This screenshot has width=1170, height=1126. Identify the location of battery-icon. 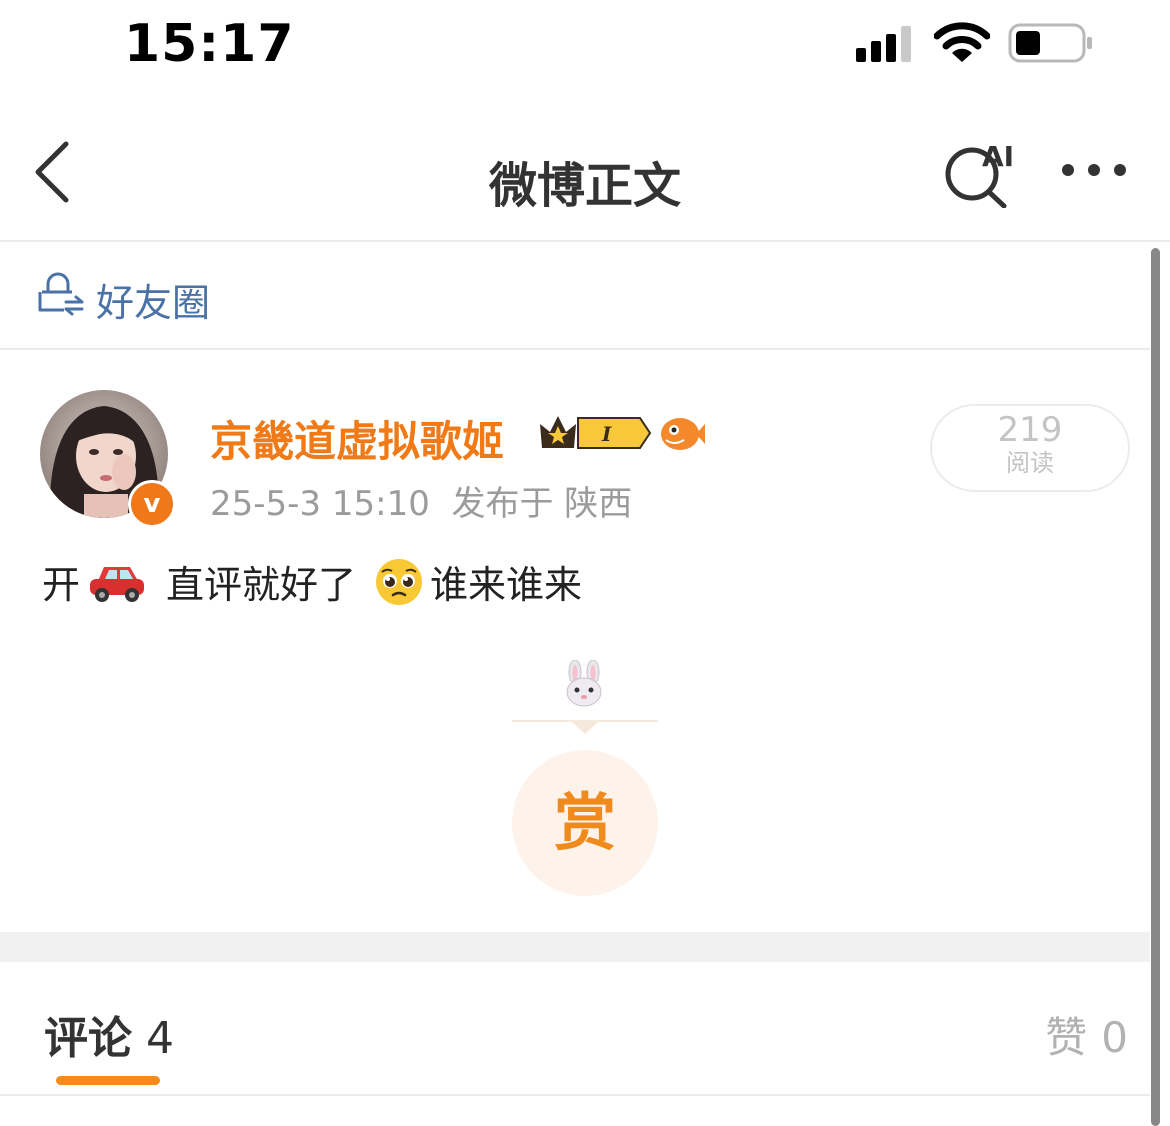
(1050, 43).